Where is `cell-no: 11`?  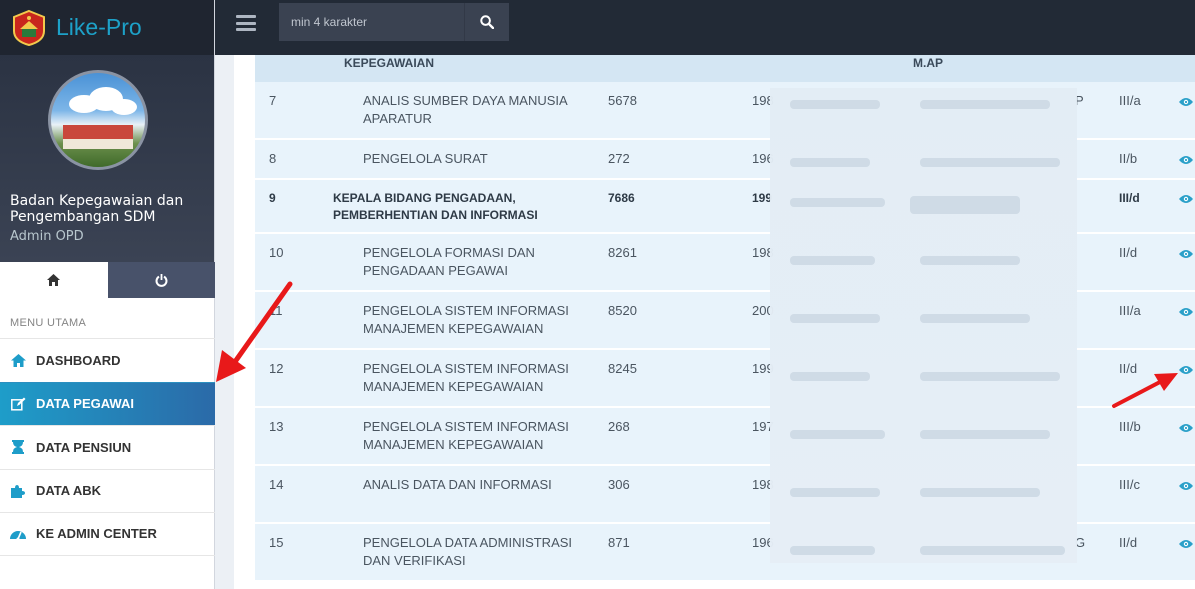
cell-no: 11 is located at coordinates (276, 310).